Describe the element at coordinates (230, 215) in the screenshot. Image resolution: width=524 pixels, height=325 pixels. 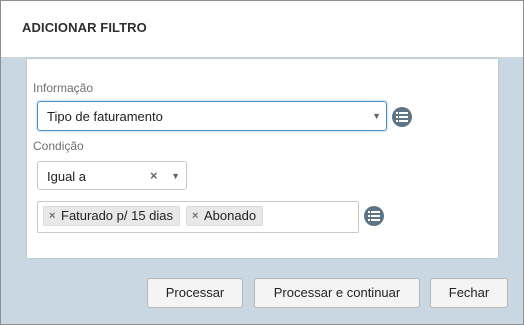
I see `value-tag-label: Abonado` at that location.